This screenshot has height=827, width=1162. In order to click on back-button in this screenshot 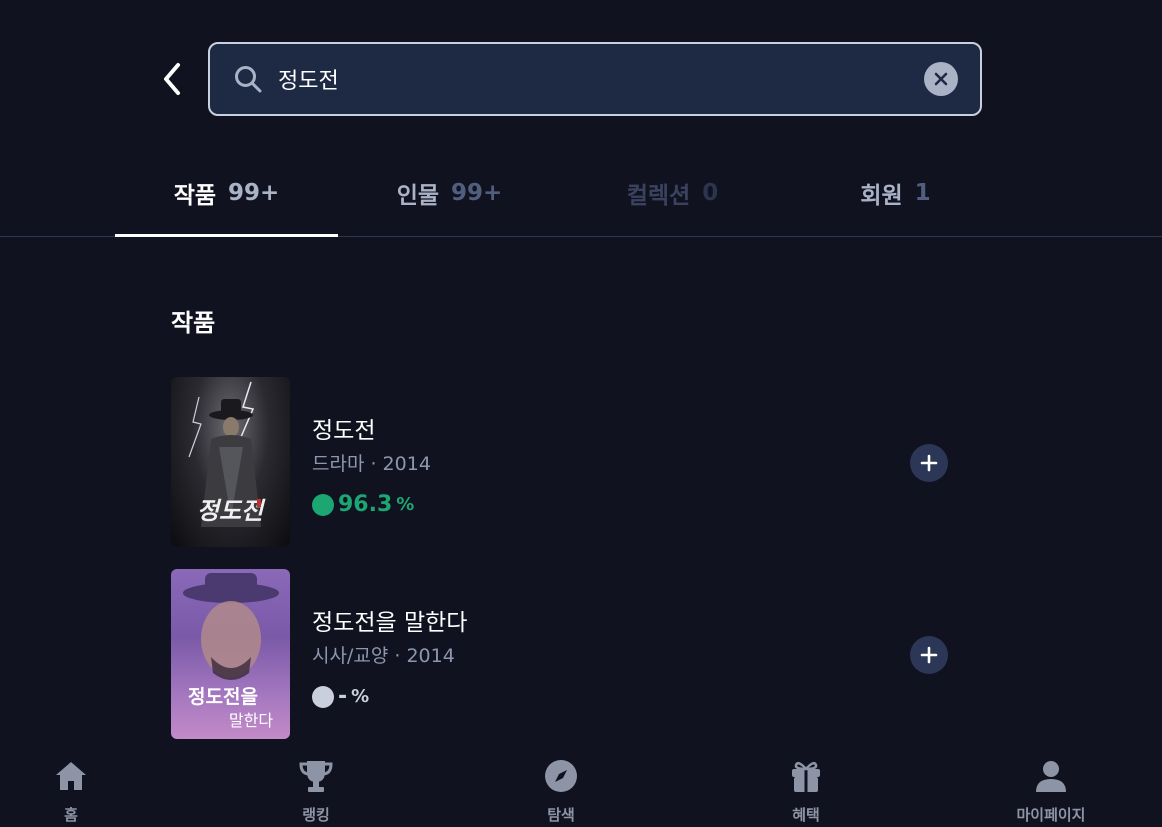, I will do `click(172, 79)`.